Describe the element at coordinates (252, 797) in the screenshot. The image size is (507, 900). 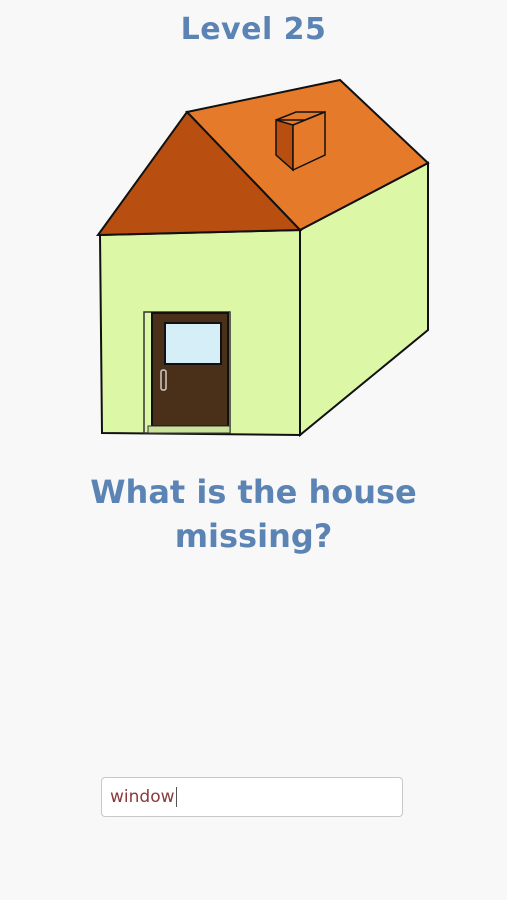
I see `answer-input: window` at that location.